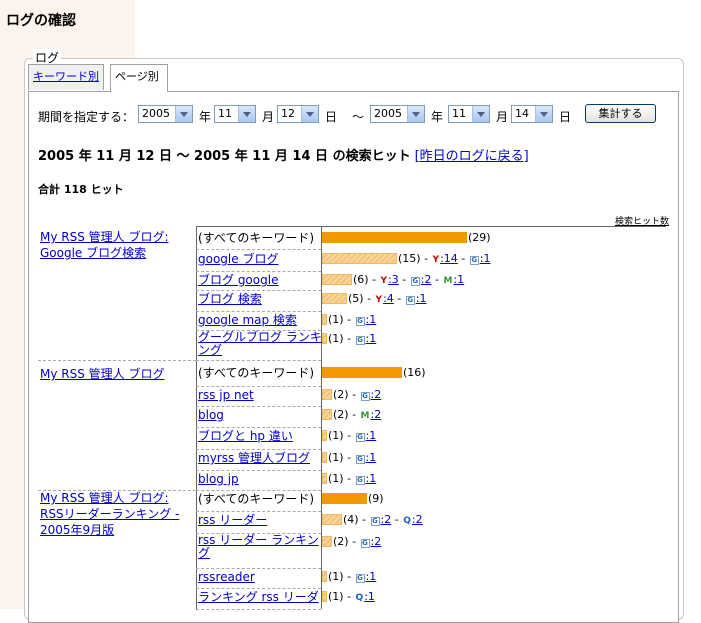 This screenshot has height=623, width=701. I want to click on day-unit-label: 日, so click(565, 117).